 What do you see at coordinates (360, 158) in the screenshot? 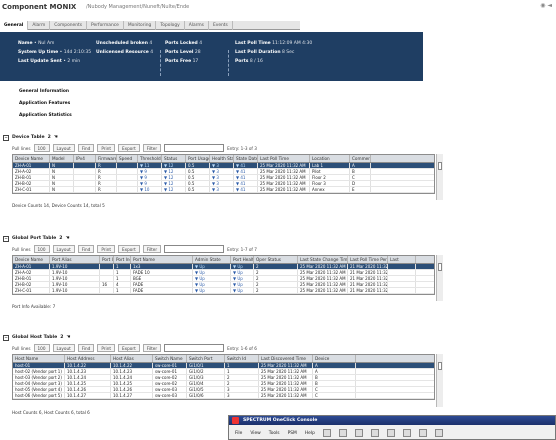
I see `column-header: Comments` at bounding box center [360, 158].